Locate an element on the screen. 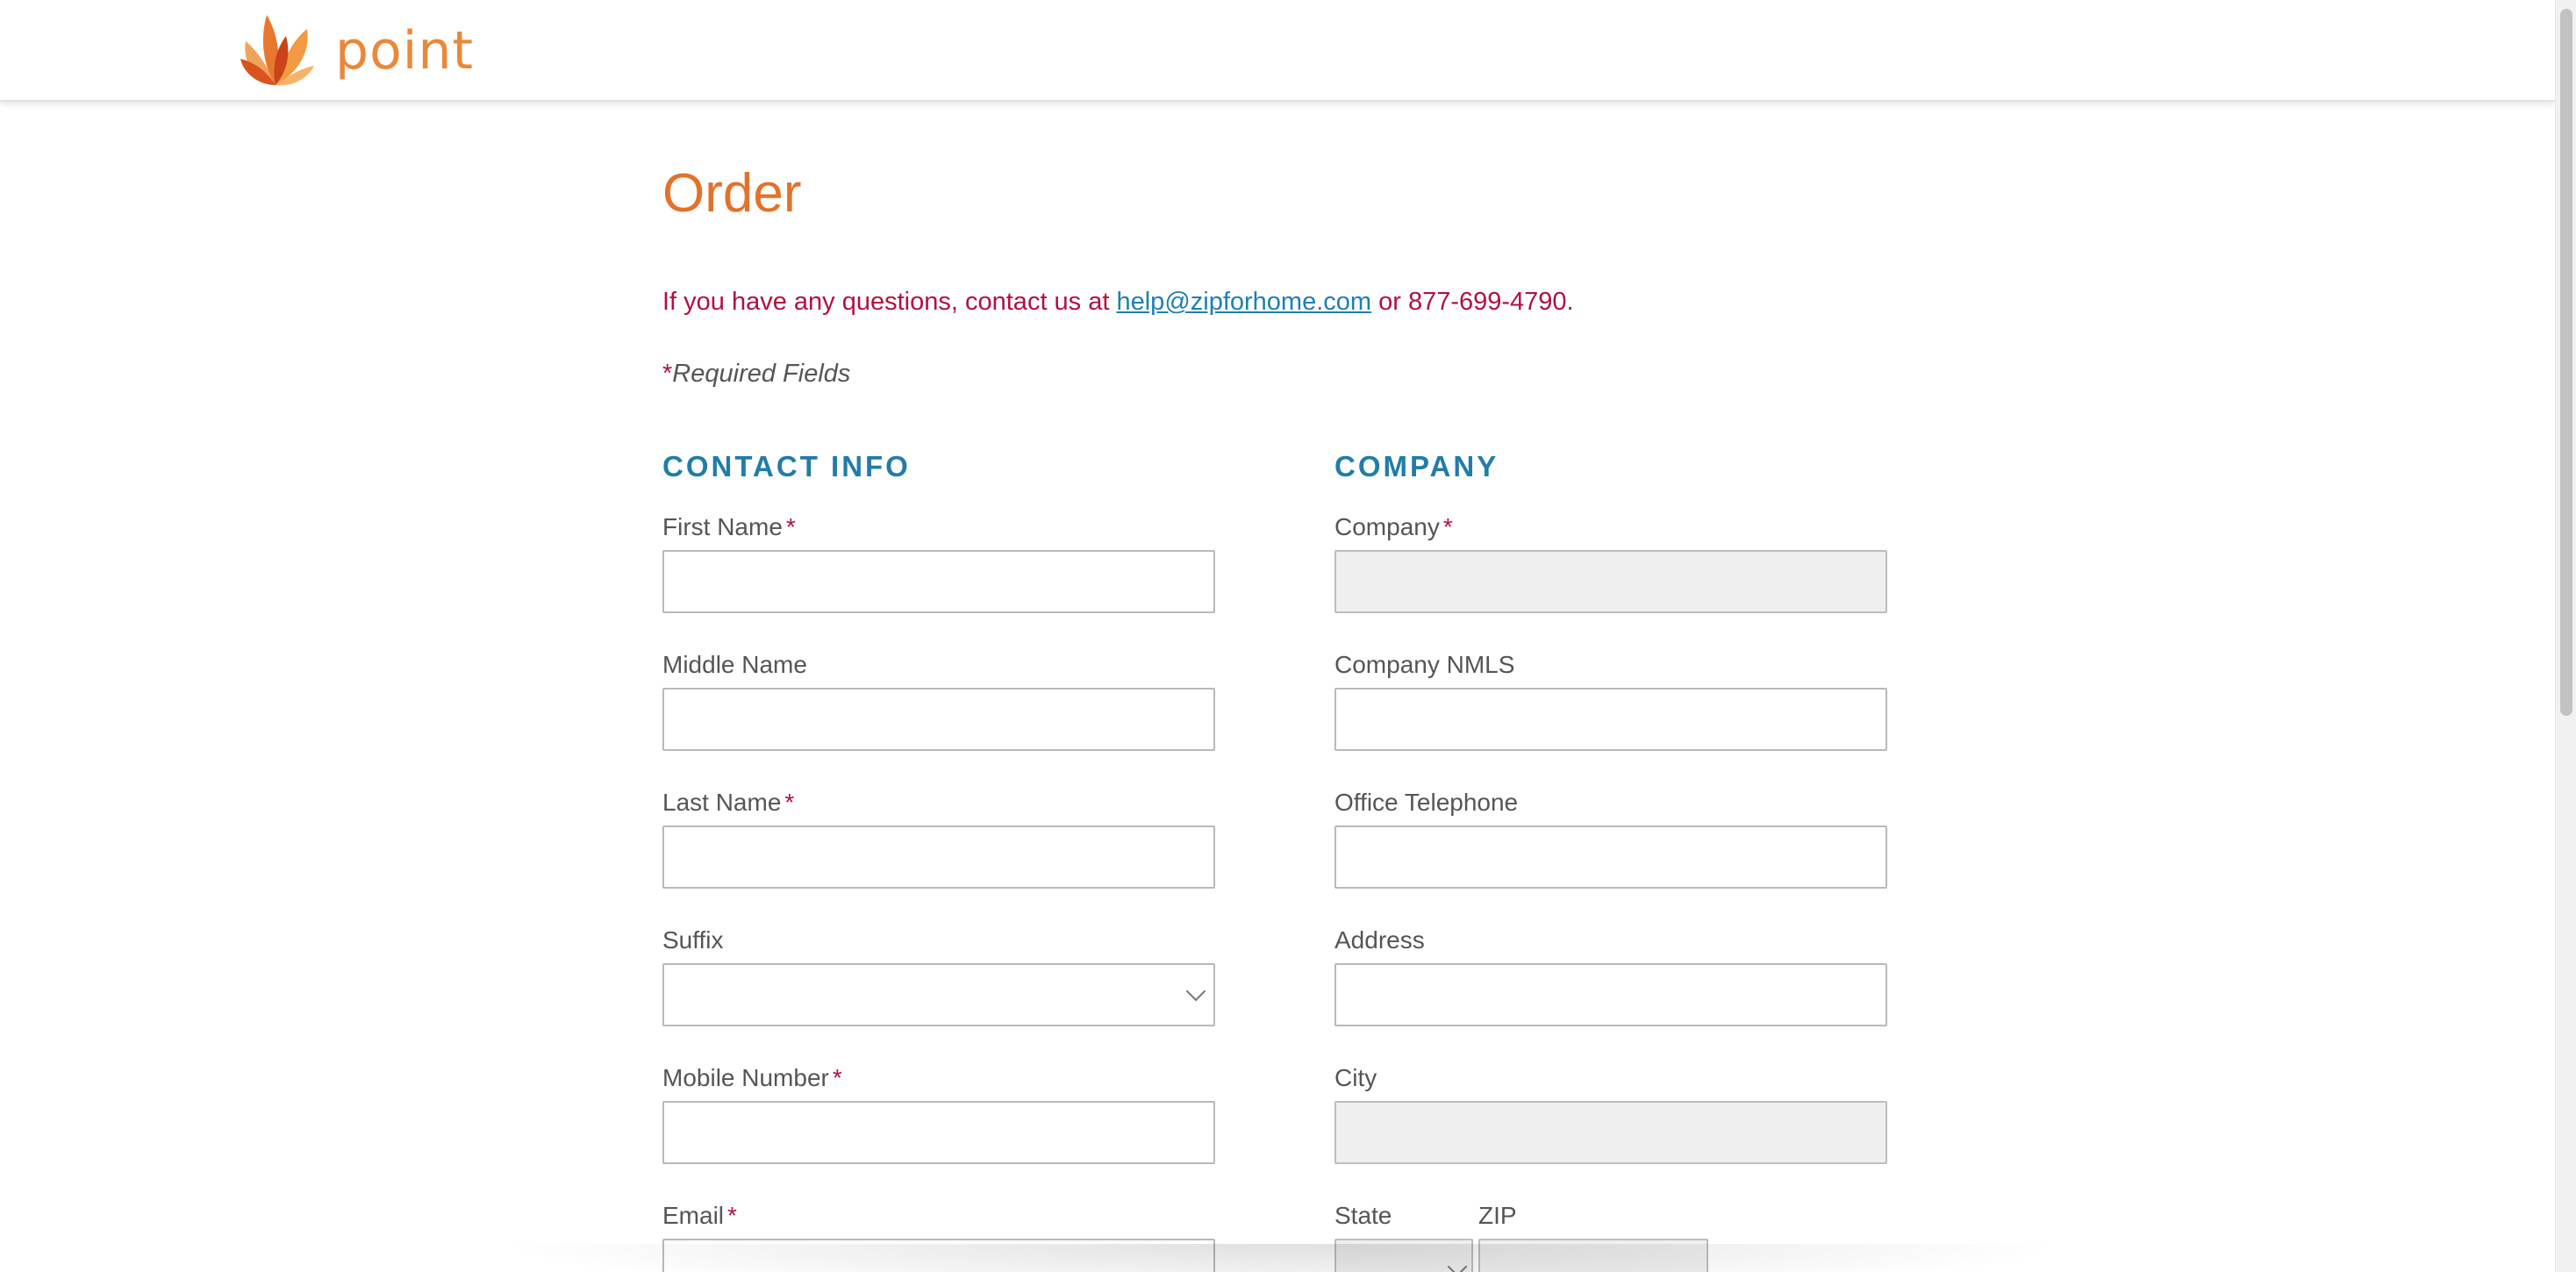 Image resolution: width=2576 pixels, height=1272 pixels. first-name-label: First Name * is located at coordinates (729, 526).